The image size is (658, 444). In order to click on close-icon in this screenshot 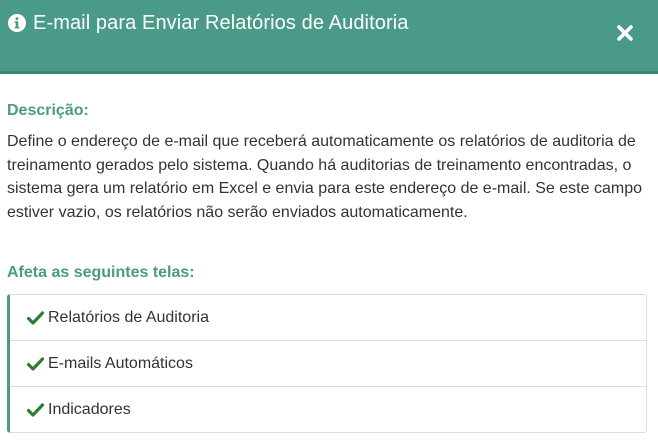, I will do `click(625, 33)`.